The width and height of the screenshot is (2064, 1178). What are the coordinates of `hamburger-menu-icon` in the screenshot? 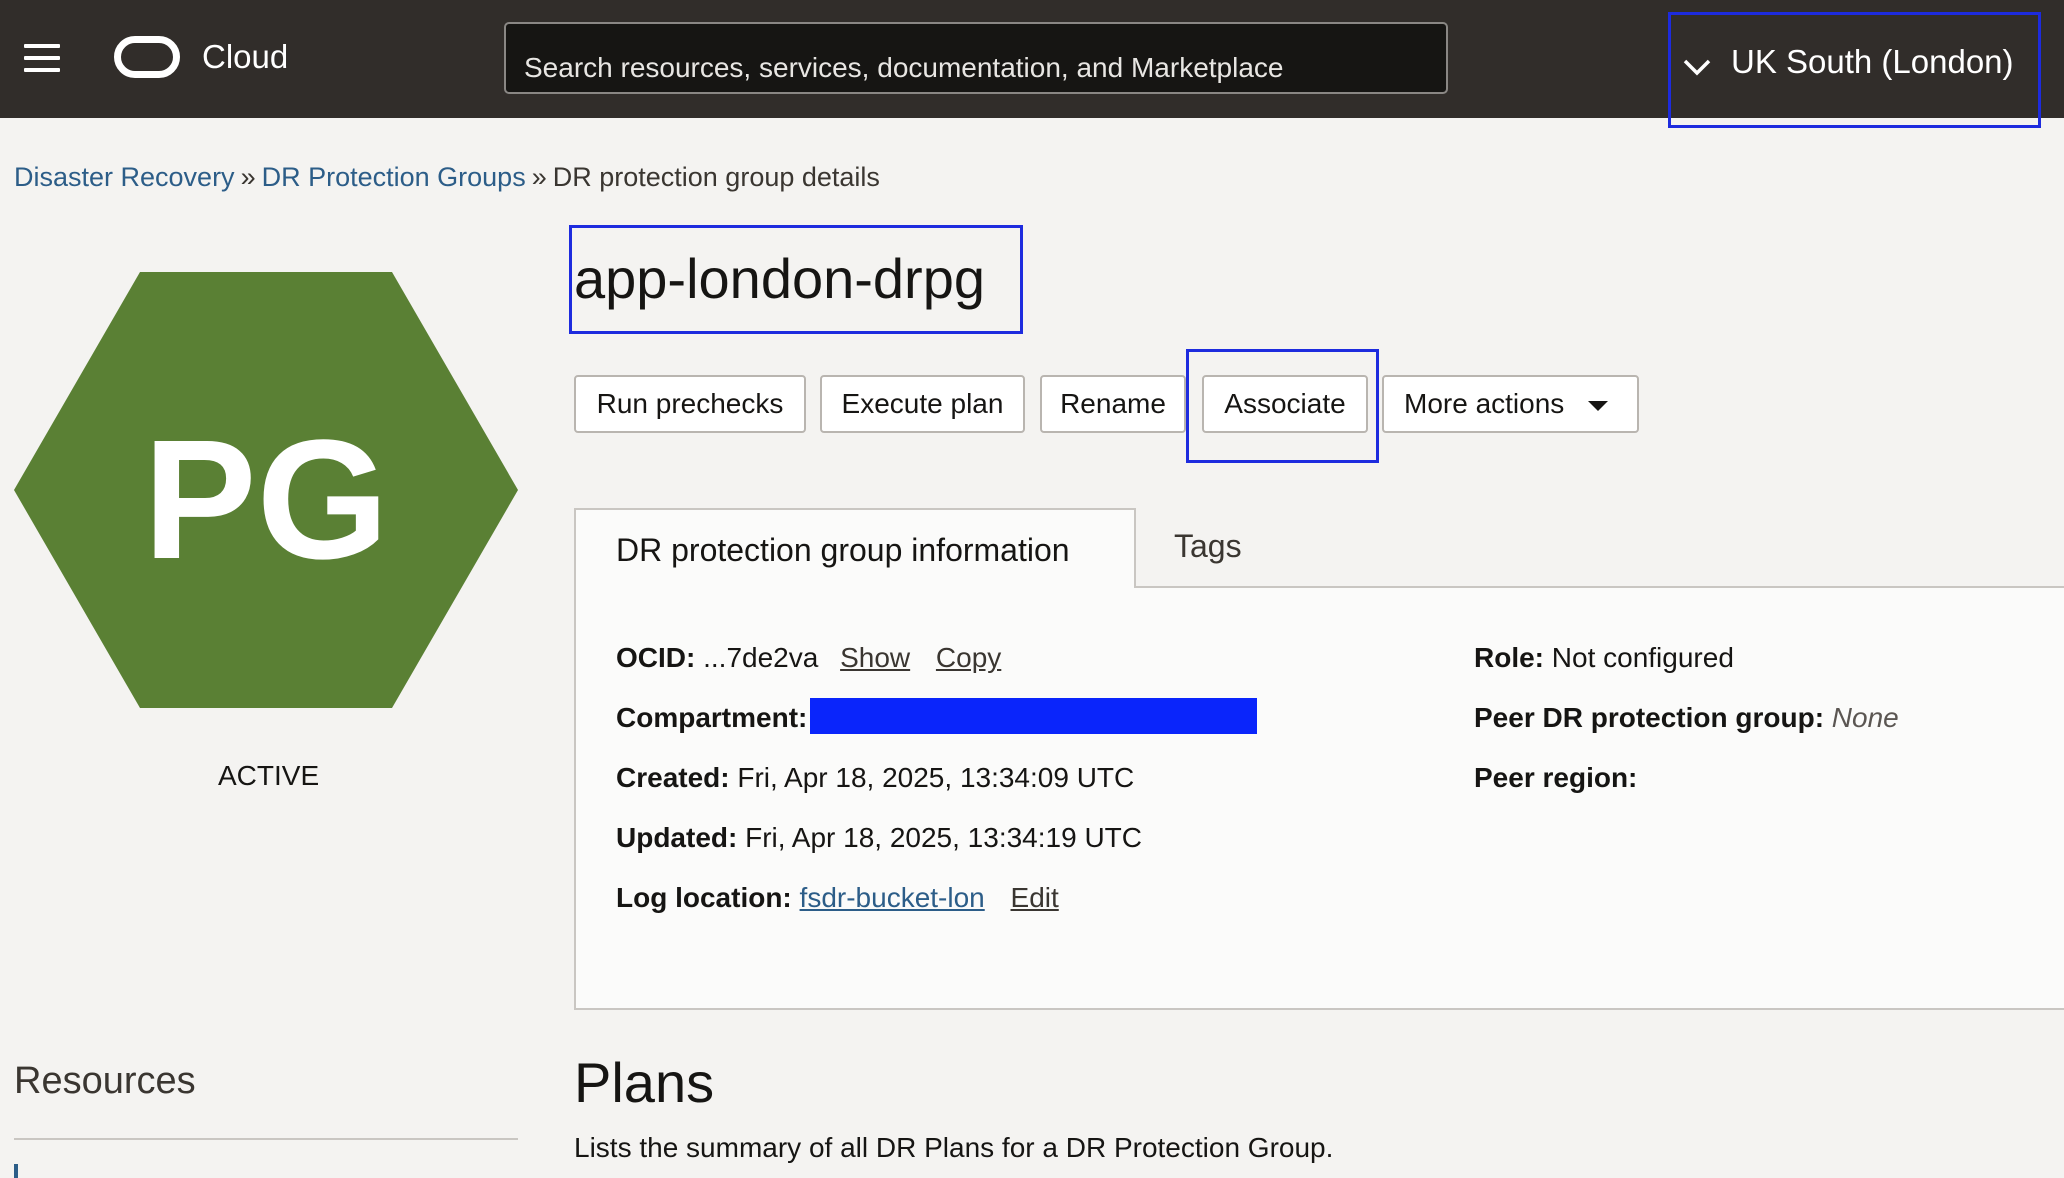 It's located at (42, 58).